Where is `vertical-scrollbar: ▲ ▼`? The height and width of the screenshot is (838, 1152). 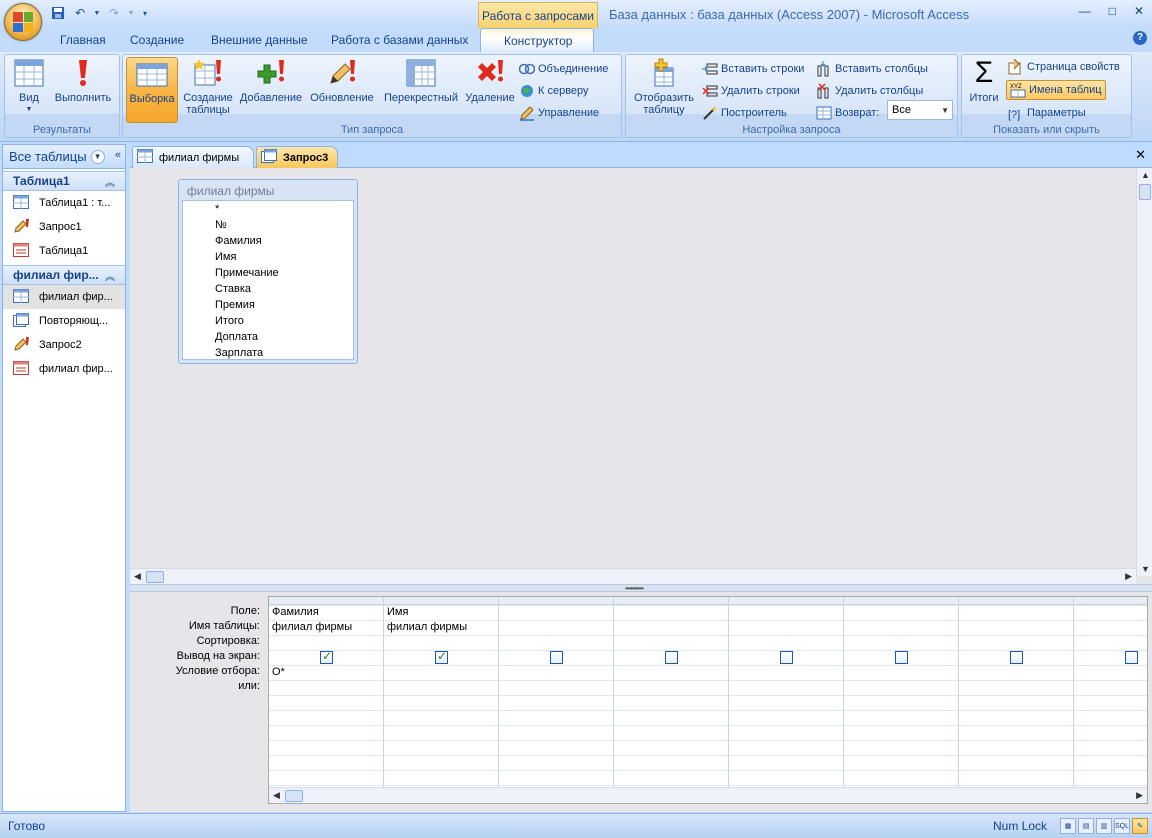 vertical-scrollbar: ▲ ▼ is located at coordinates (1144, 372).